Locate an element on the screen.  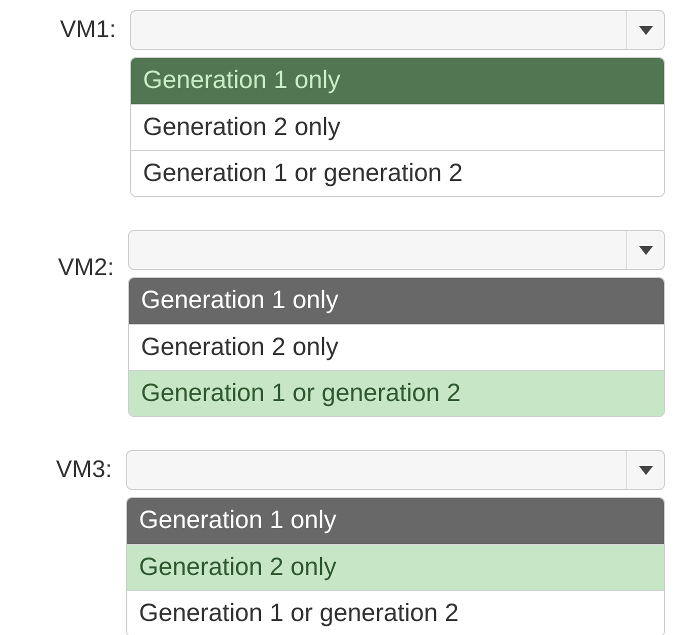
field-label: VM3: is located at coordinates (85, 470).